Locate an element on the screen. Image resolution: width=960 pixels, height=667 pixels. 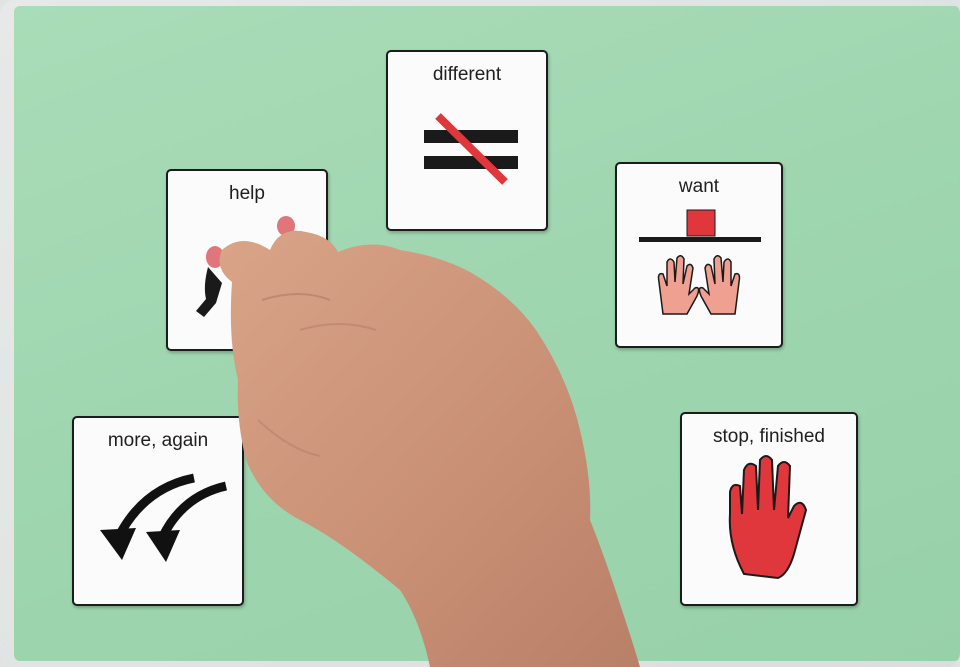
curved-arrows-icon is located at coordinates (164, 517).